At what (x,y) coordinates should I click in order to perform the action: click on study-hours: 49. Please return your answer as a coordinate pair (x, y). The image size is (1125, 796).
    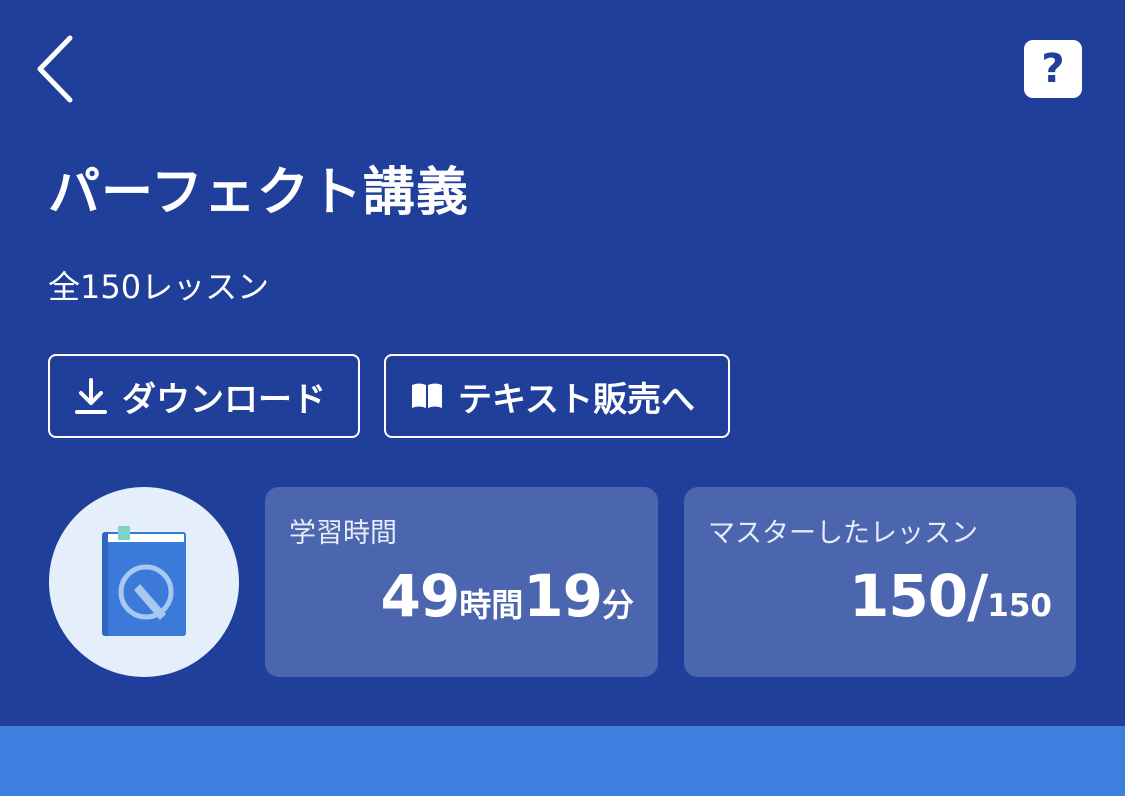
    Looking at the image, I should click on (420, 596).